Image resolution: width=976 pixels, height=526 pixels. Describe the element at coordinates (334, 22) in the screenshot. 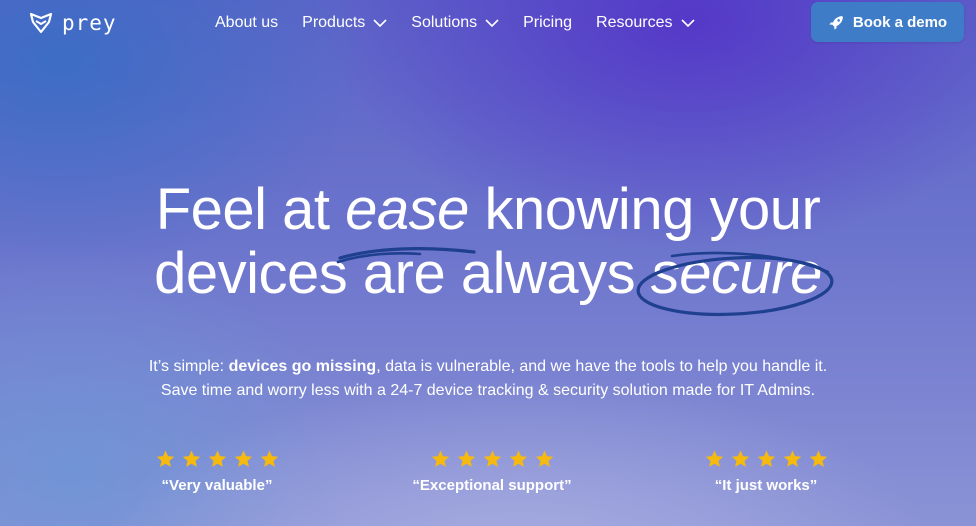

I see `nav-item-label: Products` at that location.